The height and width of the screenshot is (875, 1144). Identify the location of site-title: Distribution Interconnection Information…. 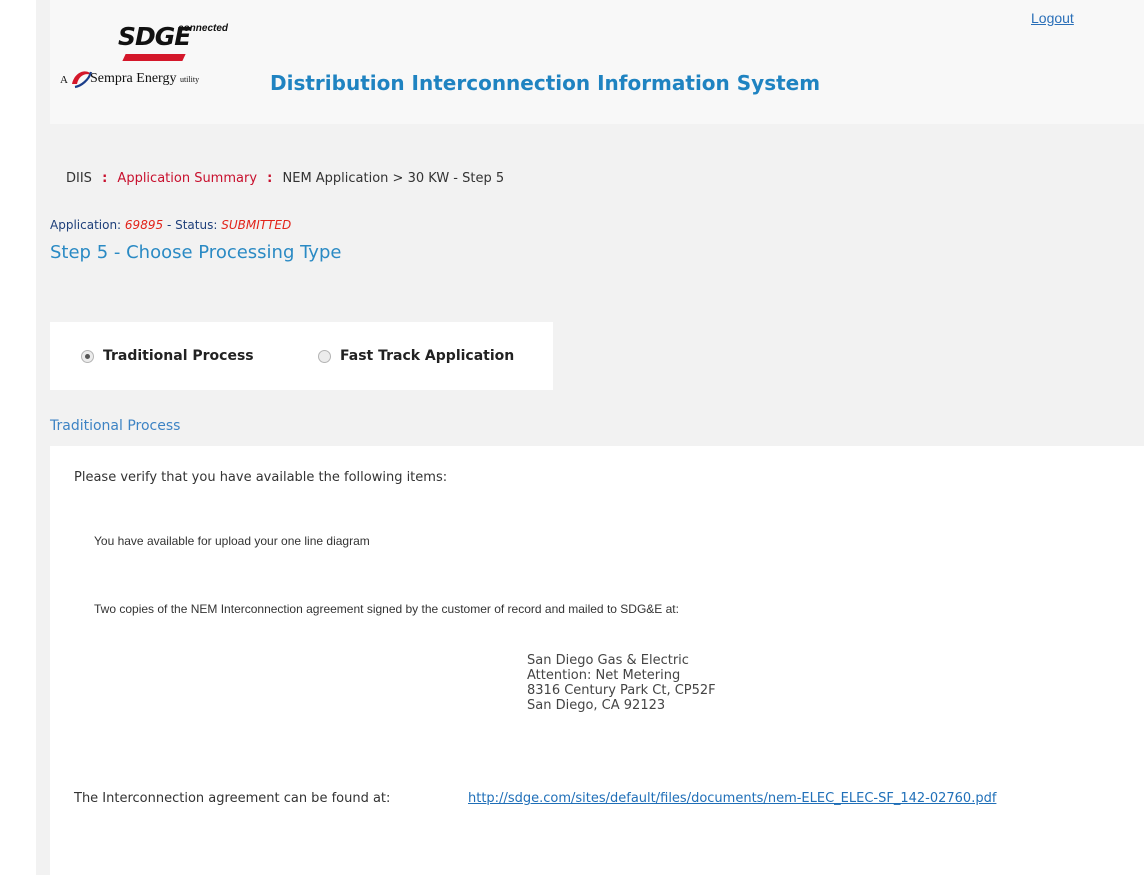
(545, 83).